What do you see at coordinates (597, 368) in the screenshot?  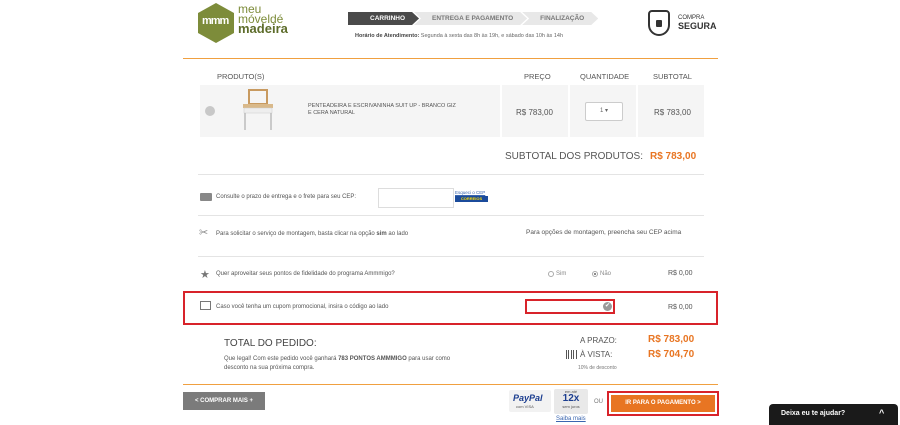 I see `cash-discount: 10% de desconto` at bounding box center [597, 368].